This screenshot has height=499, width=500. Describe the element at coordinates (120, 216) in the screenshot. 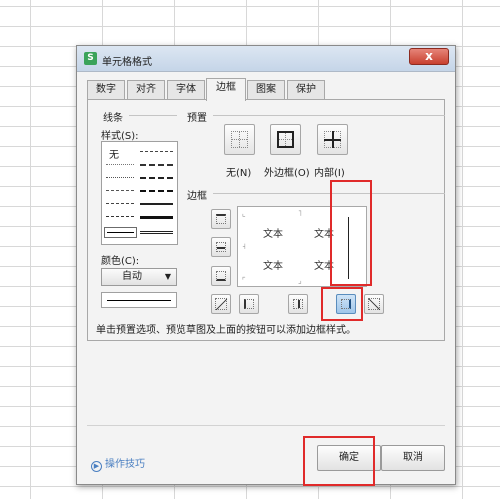

I see `line-style-dash` at that location.